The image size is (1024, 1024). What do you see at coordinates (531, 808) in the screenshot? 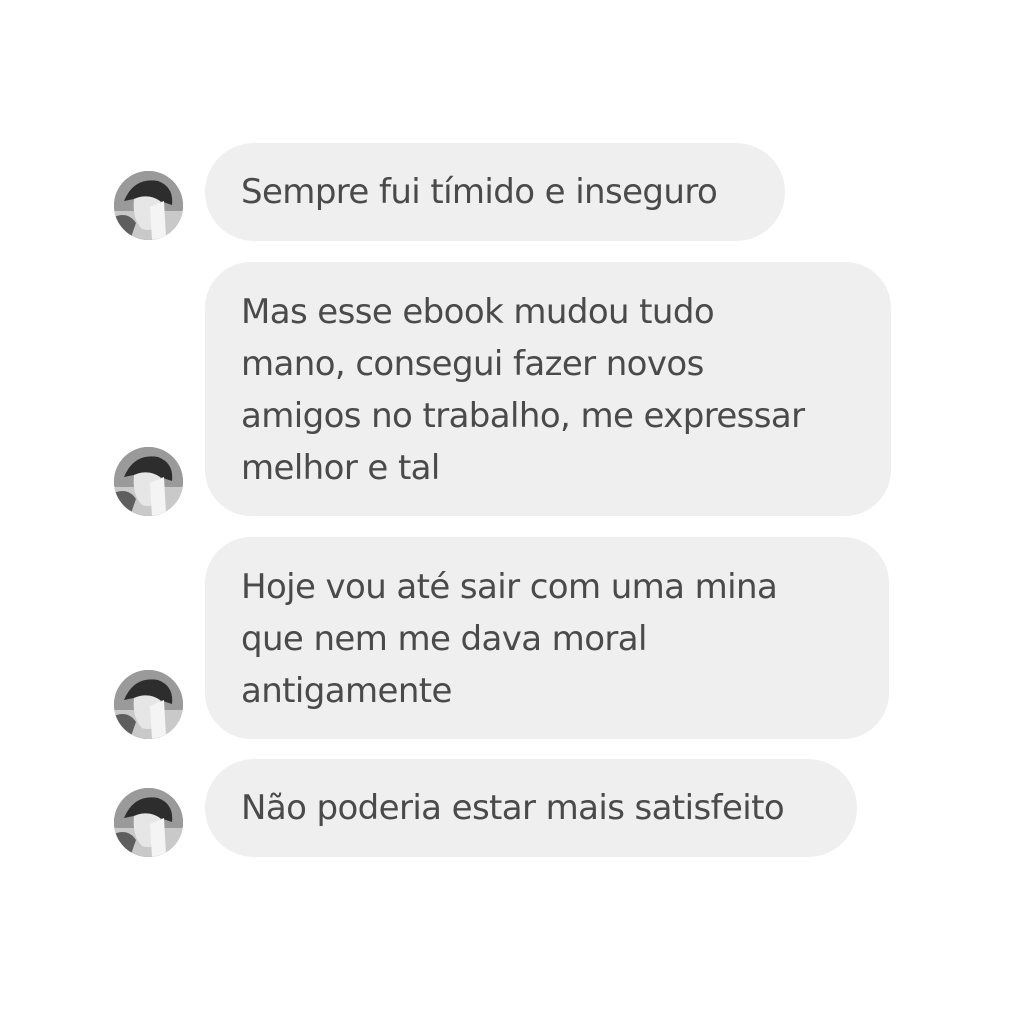
I see `message-bubble: Não poderia estar mais satisfeito` at bounding box center [531, 808].